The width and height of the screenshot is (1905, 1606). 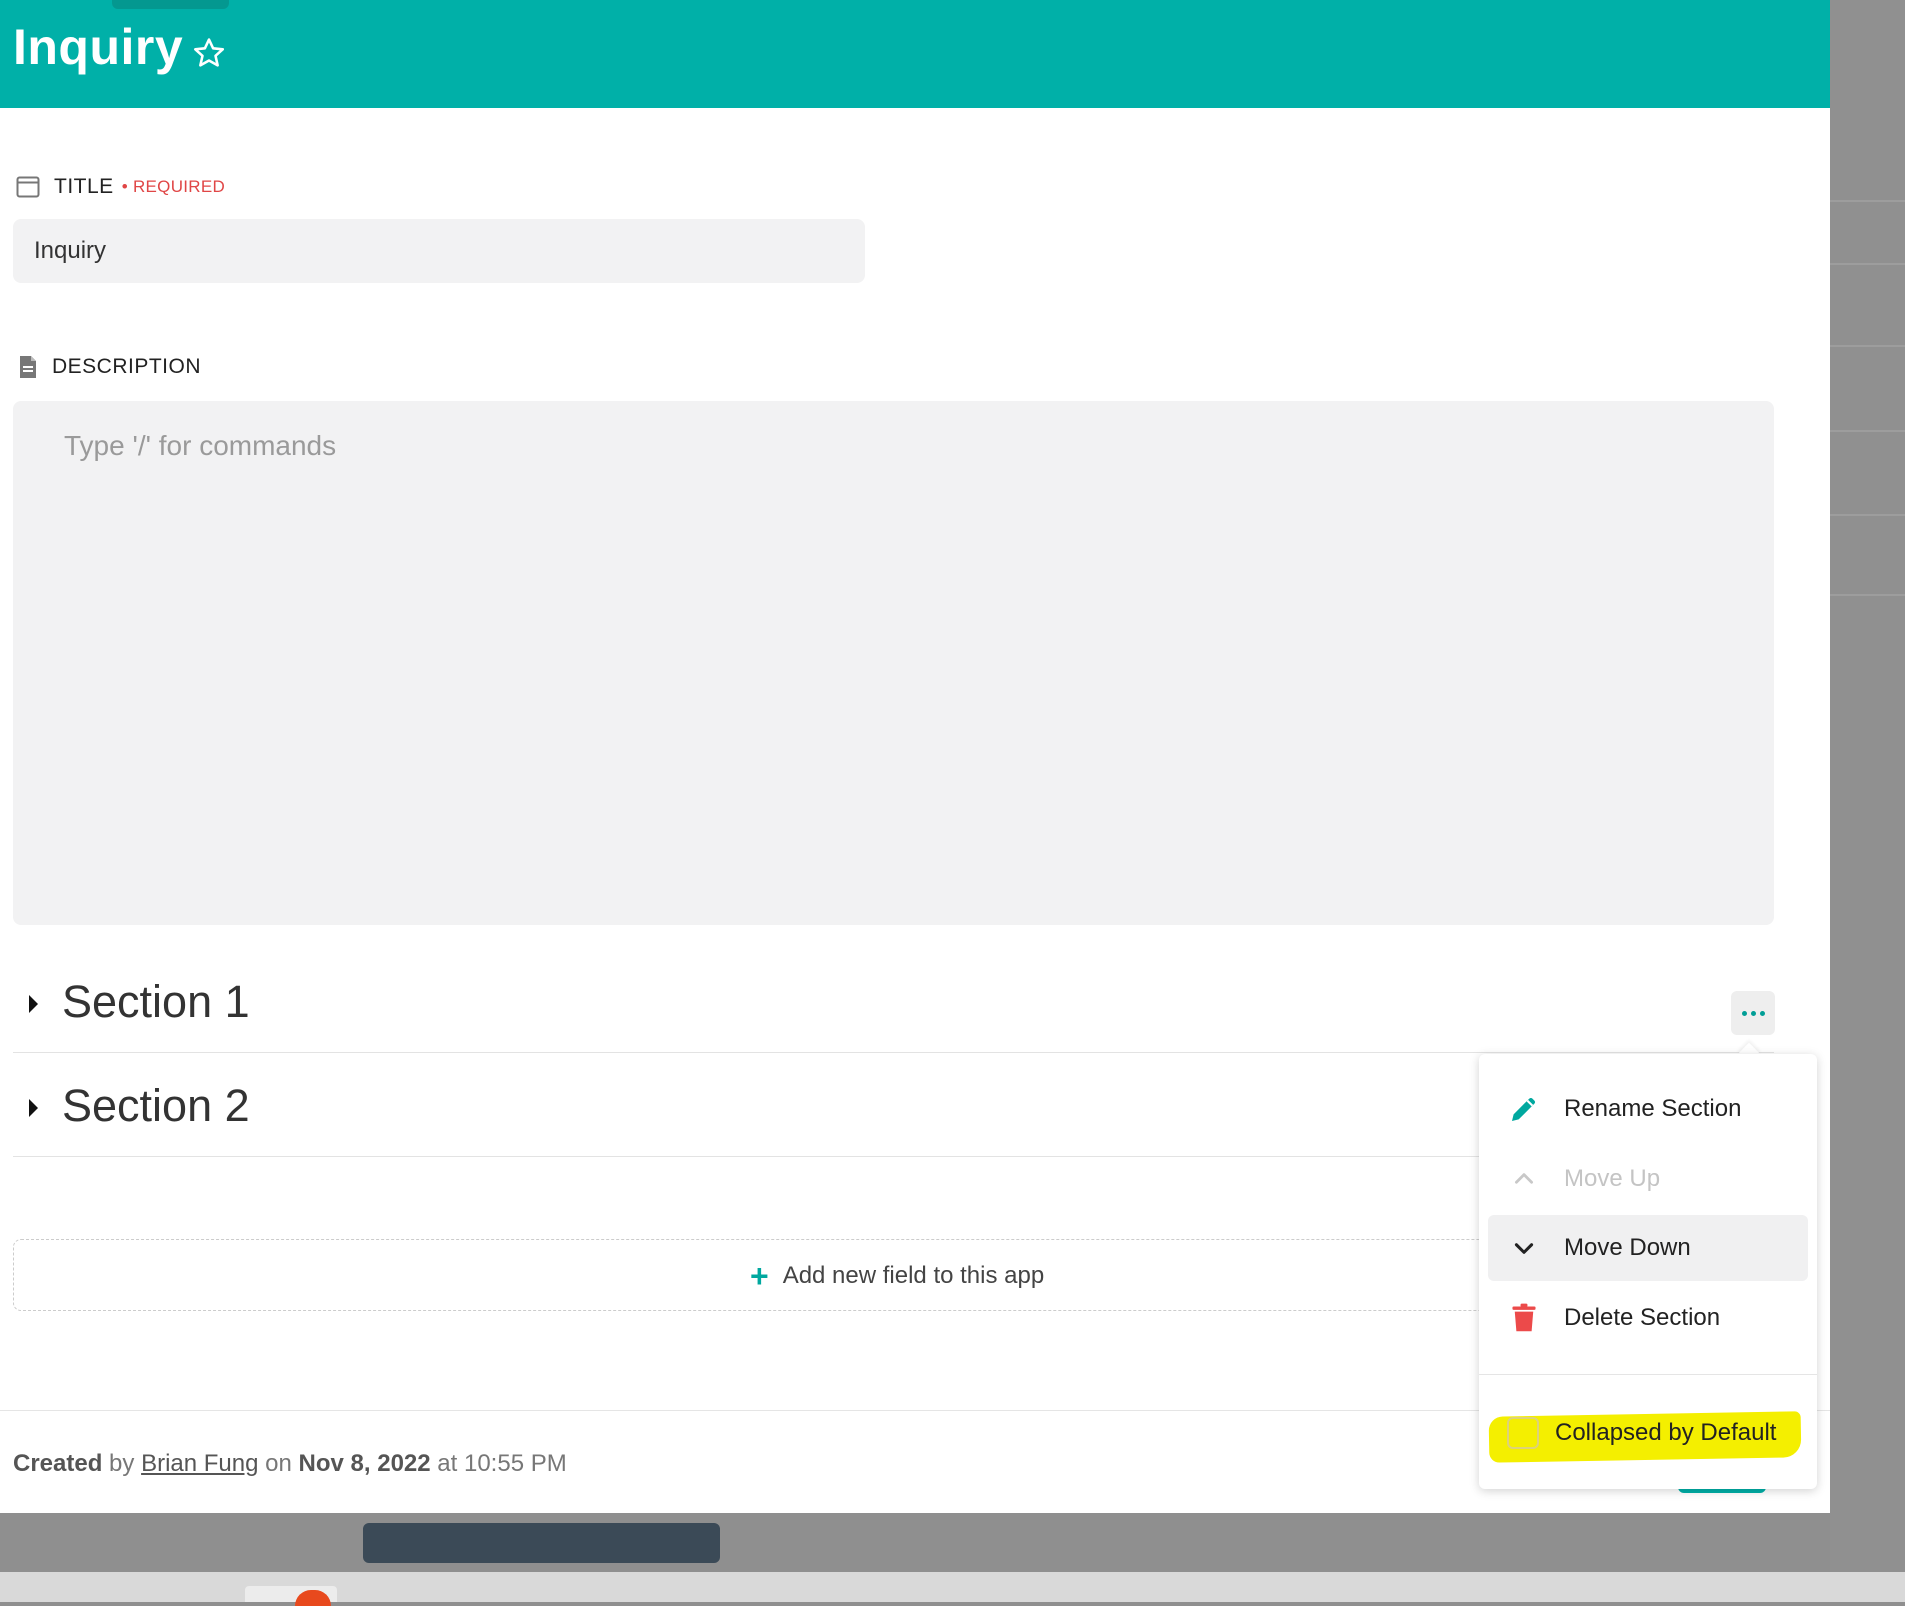 I want to click on created-time: 10:55 PM, so click(x=515, y=1463).